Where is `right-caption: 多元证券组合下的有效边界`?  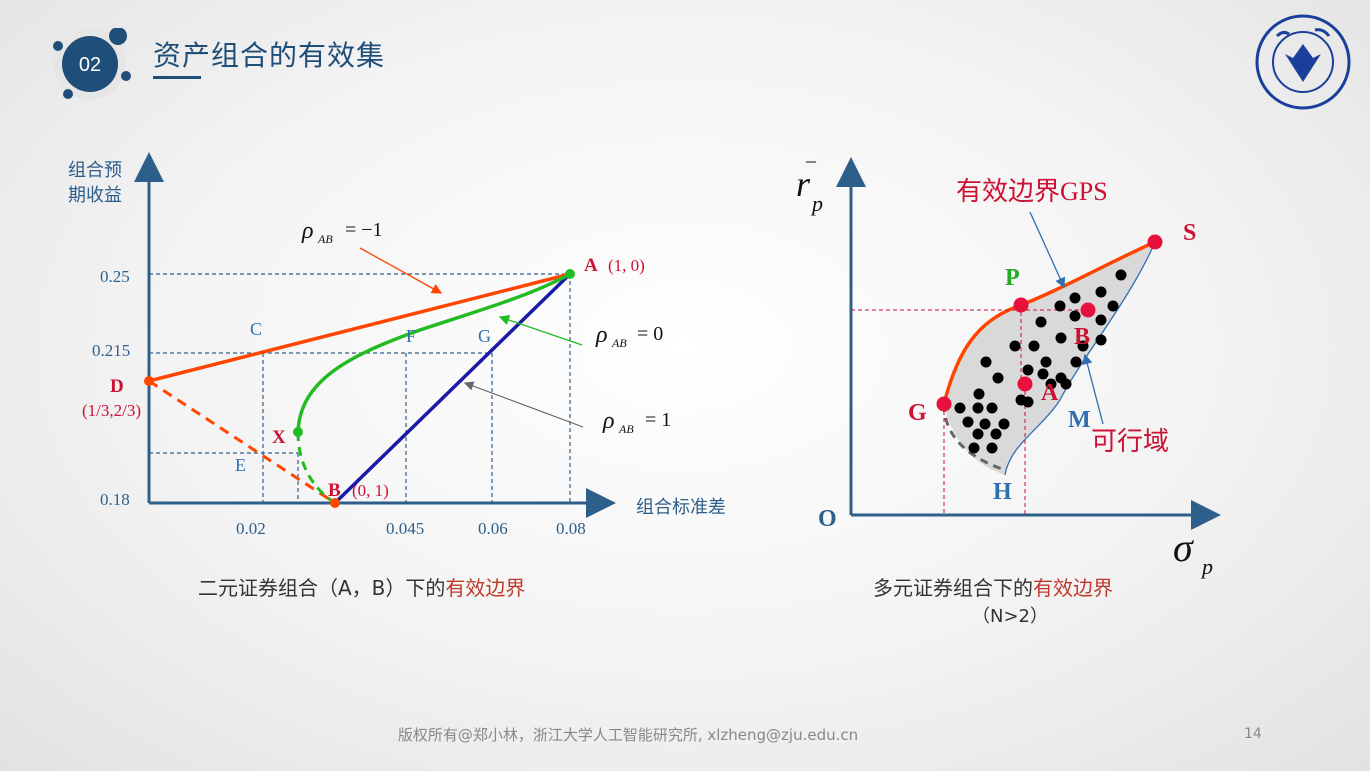 right-caption: 多元证券组合下的有效边界 is located at coordinates (993, 586).